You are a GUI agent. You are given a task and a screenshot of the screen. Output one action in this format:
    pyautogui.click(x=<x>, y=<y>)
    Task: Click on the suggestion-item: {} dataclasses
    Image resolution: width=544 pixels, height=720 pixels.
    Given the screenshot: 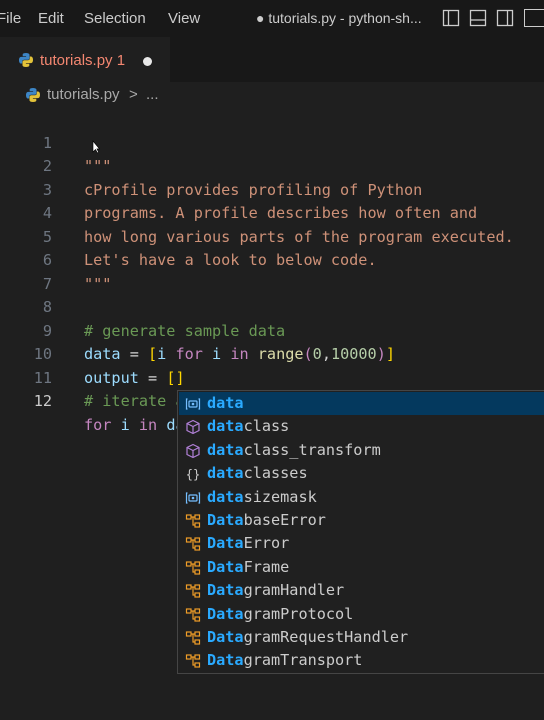 What is the action you would take?
    pyautogui.click(x=361, y=473)
    